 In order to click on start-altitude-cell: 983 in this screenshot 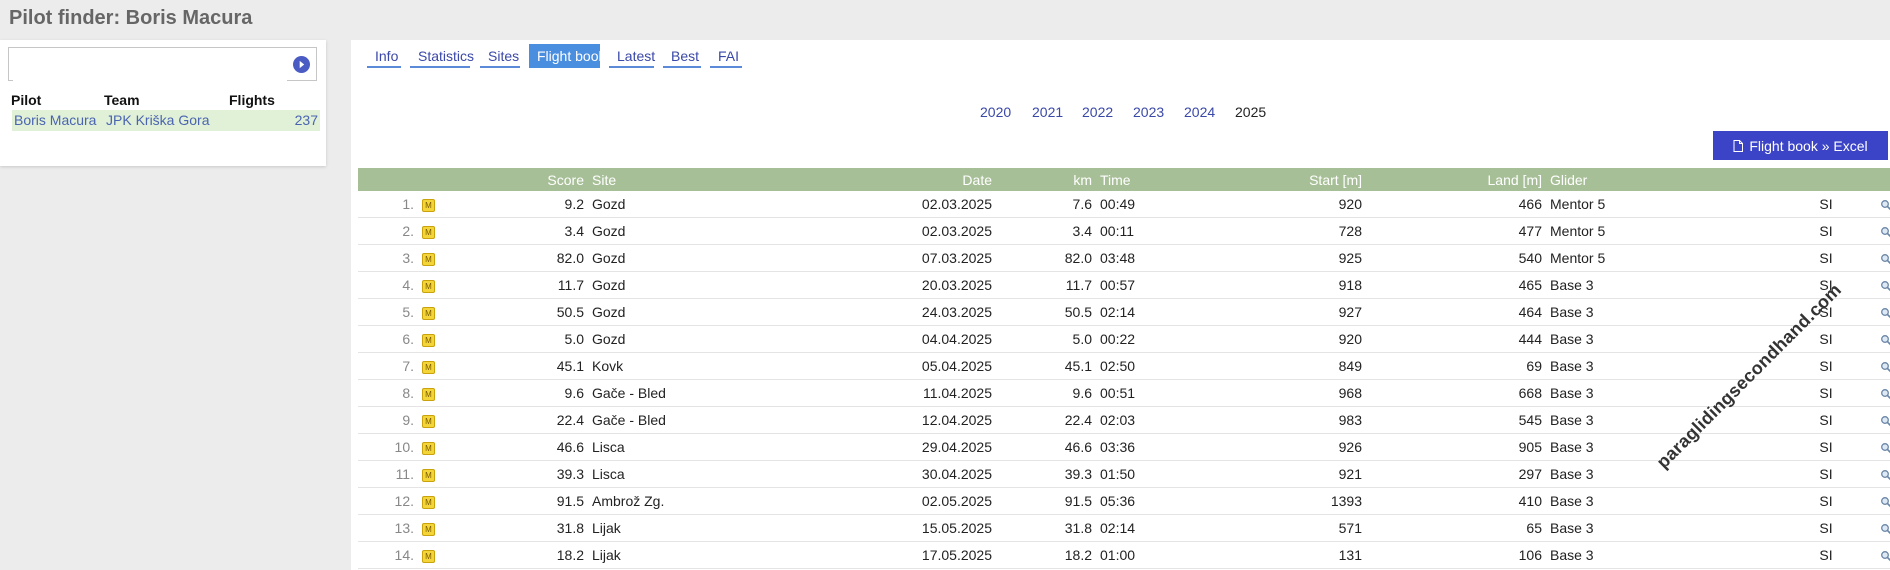, I will do `click(1291, 420)`.